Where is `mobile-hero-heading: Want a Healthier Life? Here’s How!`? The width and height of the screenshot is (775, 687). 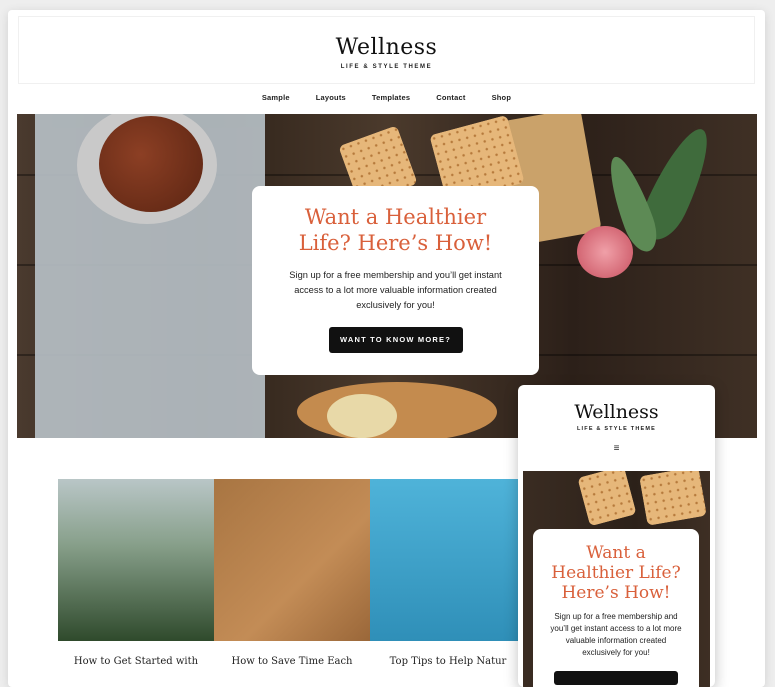 mobile-hero-heading: Want a Healthier Life? Here’s How! is located at coordinates (616, 573).